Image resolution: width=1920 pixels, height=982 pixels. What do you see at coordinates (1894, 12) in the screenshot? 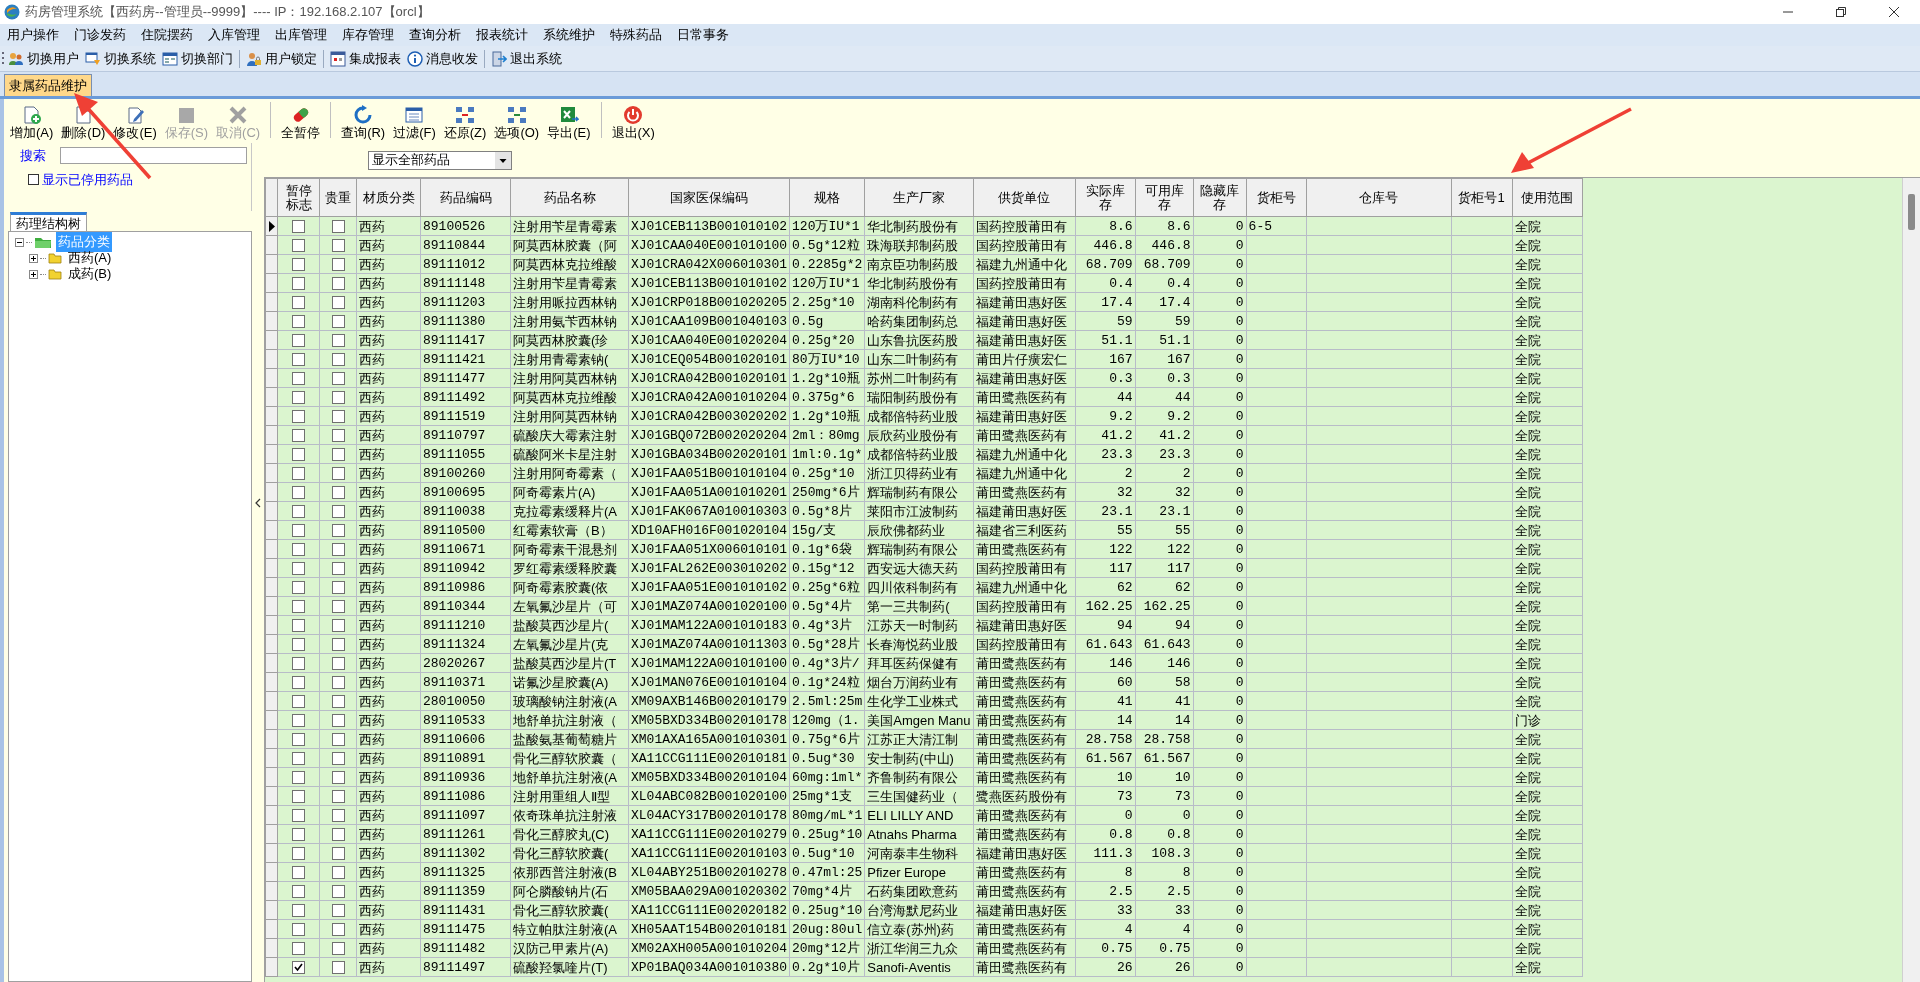
I see `close-icon` at bounding box center [1894, 12].